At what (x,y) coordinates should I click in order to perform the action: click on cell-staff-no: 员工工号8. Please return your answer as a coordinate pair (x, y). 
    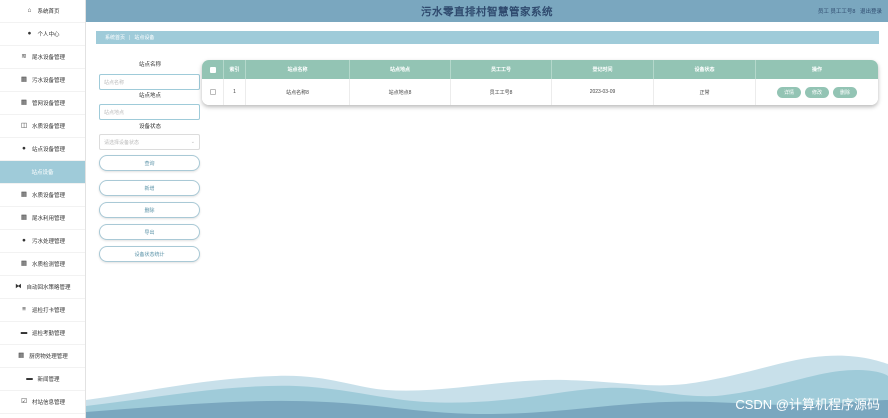
    Looking at the image, I should click on (501, 92).